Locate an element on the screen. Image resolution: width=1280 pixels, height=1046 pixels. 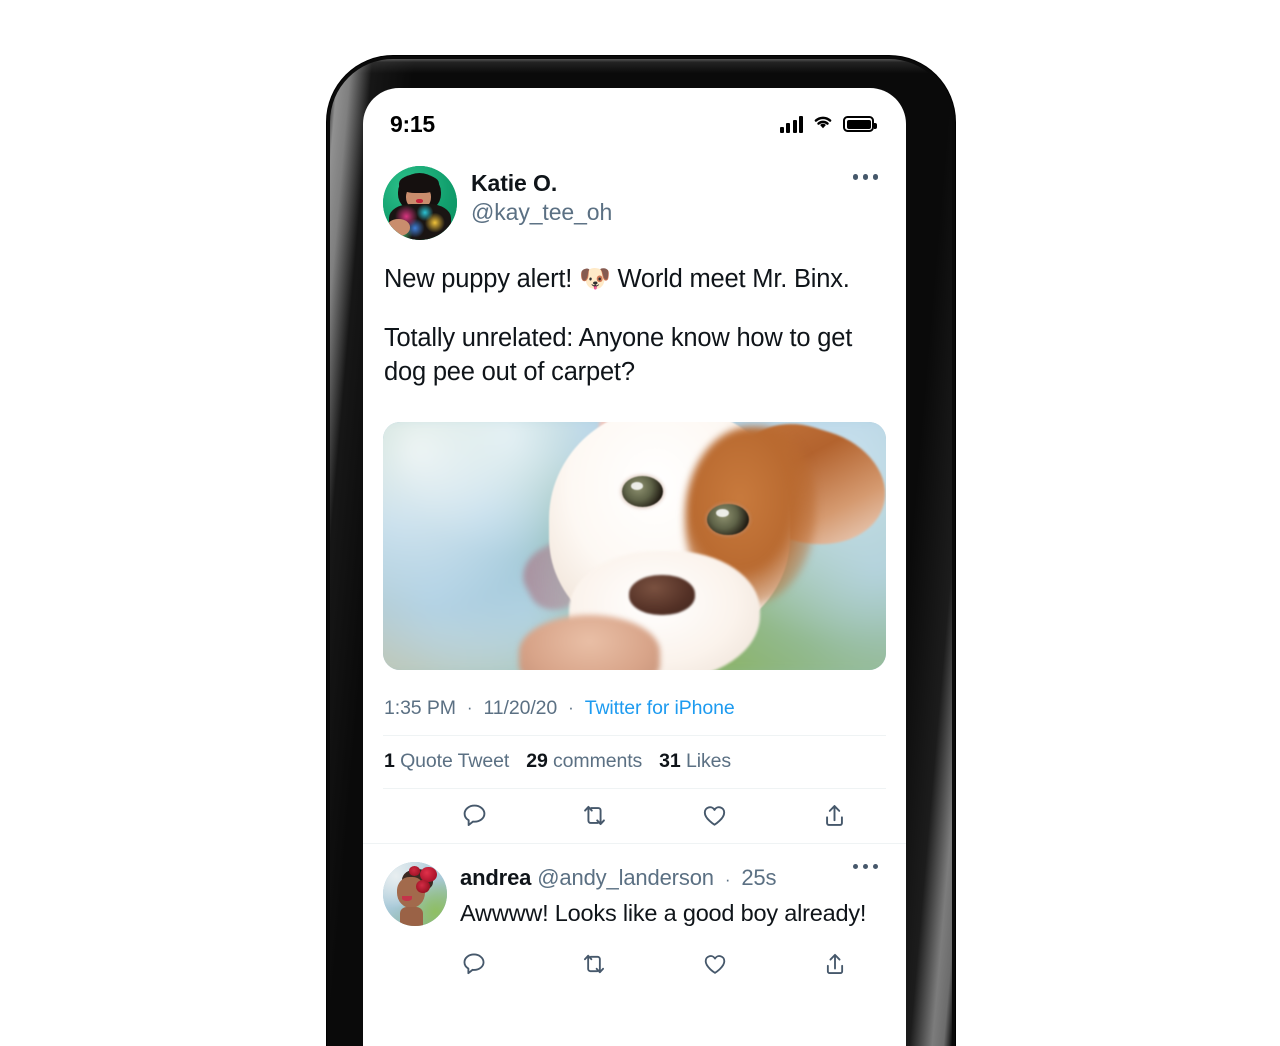
puppy-photo is located at coordinates (634, 545).